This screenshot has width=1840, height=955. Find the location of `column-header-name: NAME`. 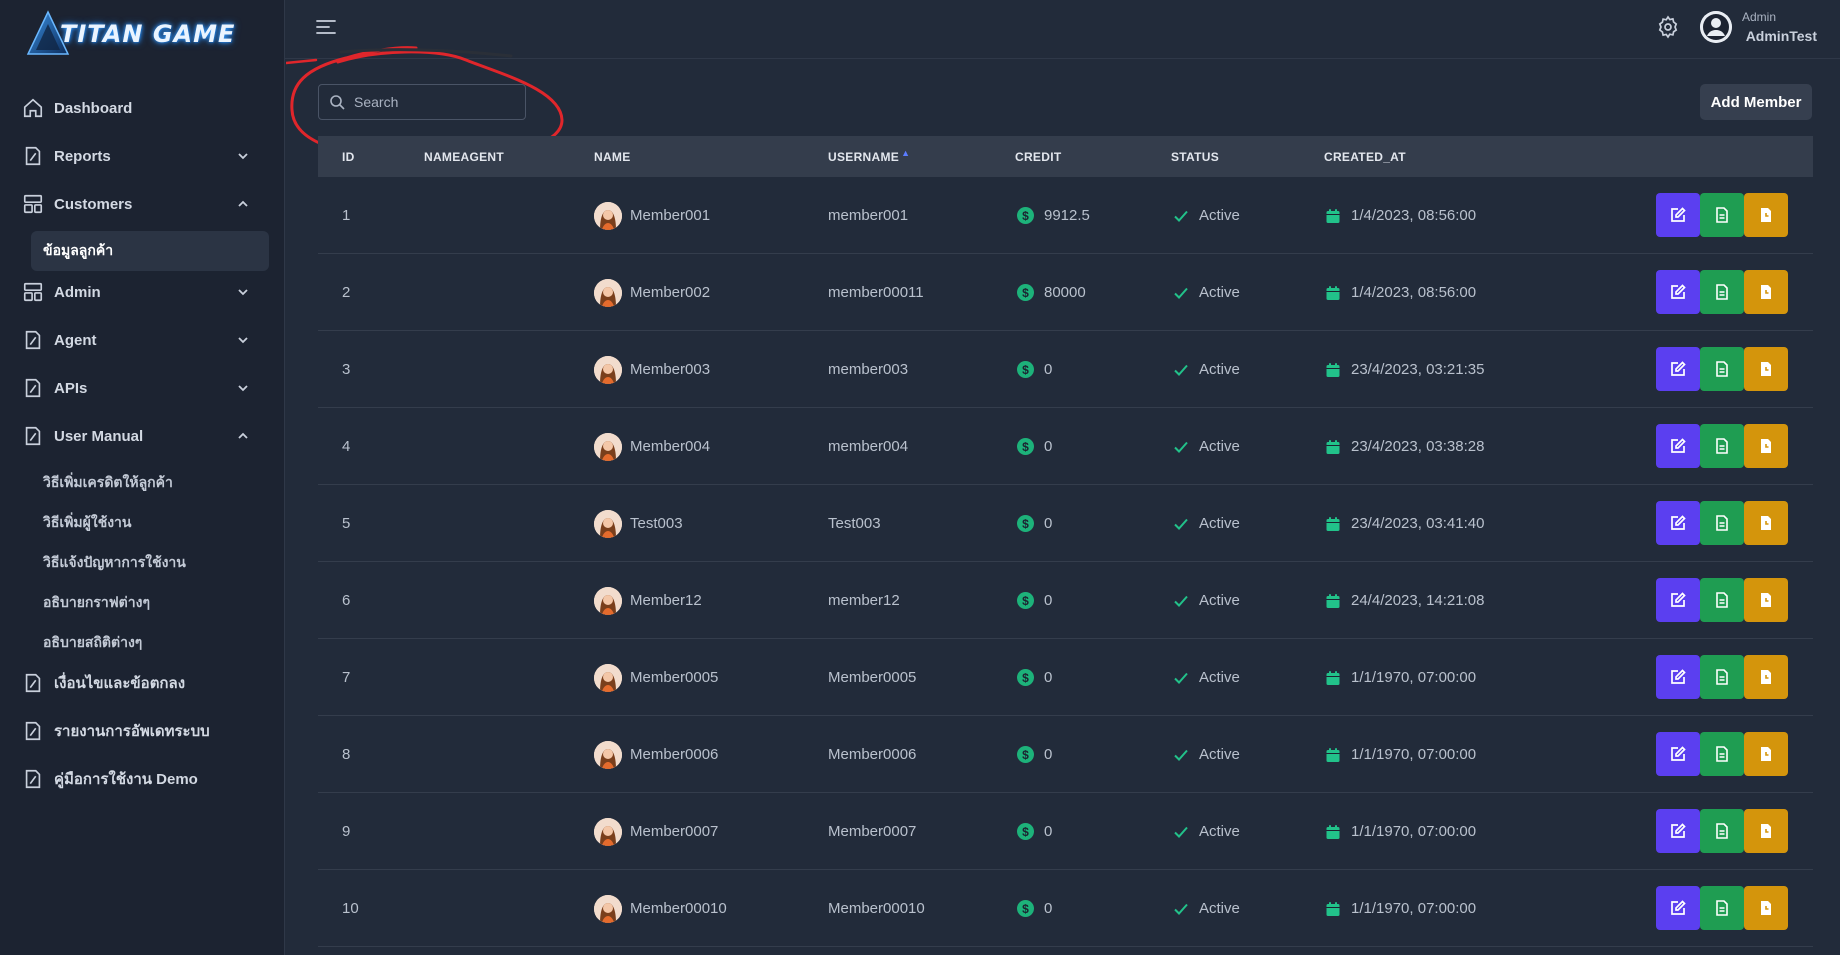

column-header-name: NAME is located at coordinates (612, 156).